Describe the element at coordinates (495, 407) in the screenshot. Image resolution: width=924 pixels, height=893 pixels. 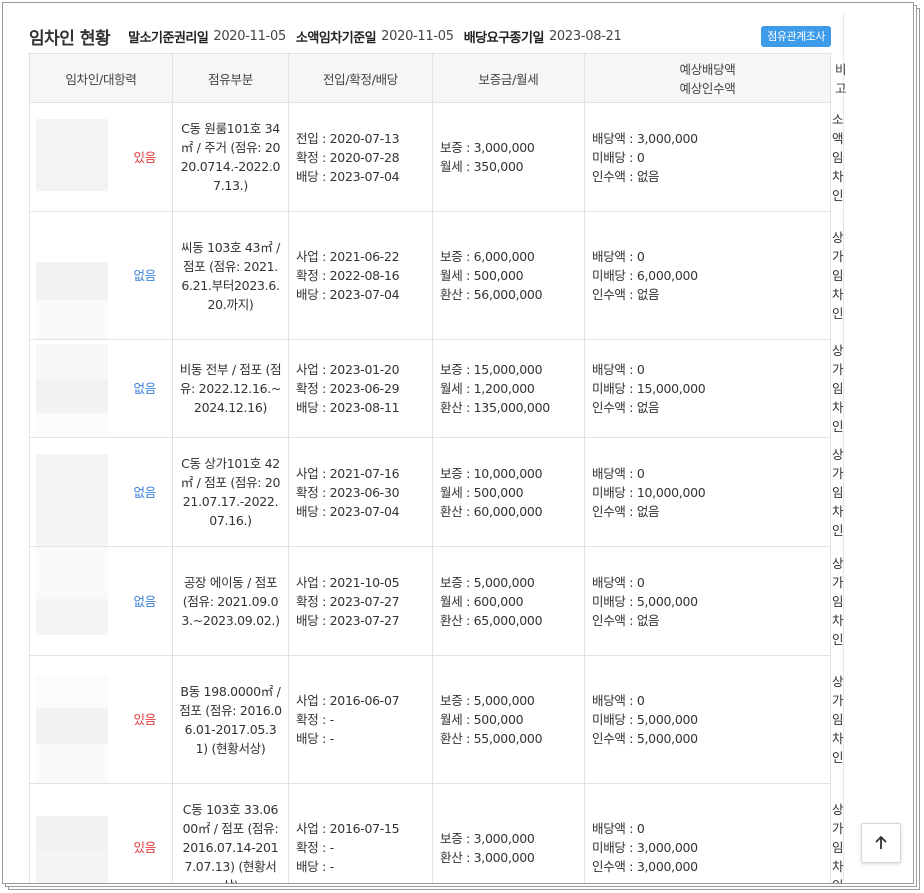
I see `deposit-line: 환산 : 135,000,000` at that location.